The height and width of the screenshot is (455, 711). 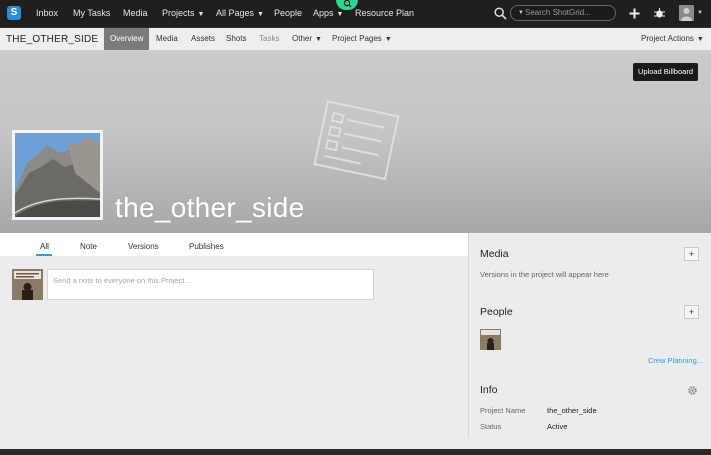 What do you see at coordinates (288, 13) in the screenshot?
I see `nav-people: People` at bounding box center [288, 13].